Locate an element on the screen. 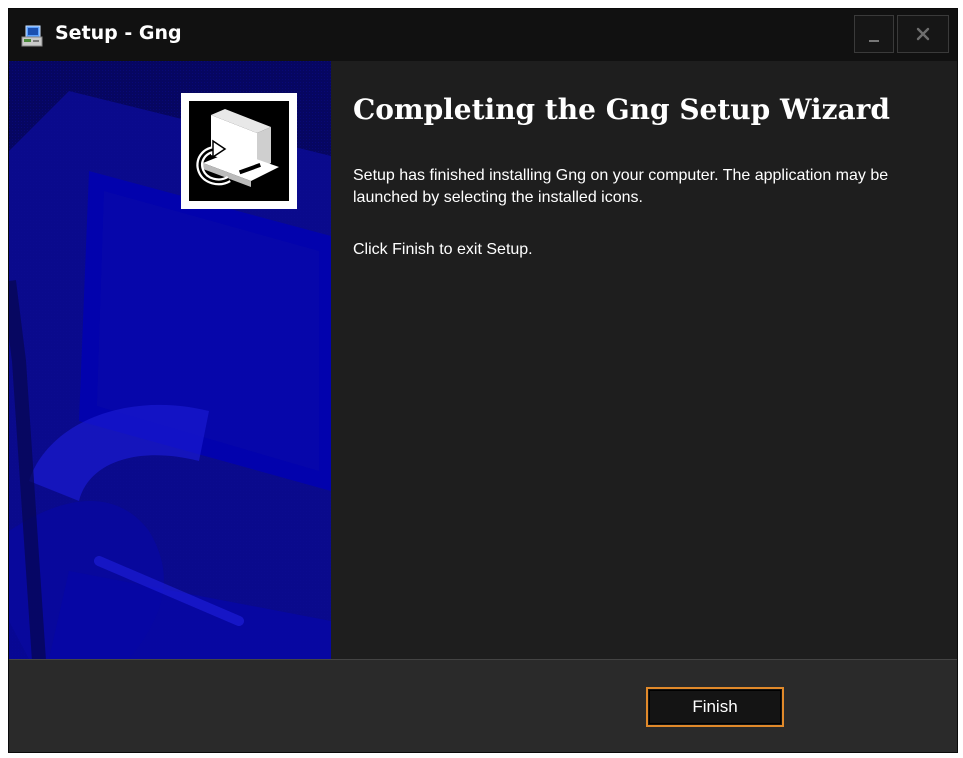  wizard-heading: Completing the Gng Setup Wizard is located at coordinates (621, 109).